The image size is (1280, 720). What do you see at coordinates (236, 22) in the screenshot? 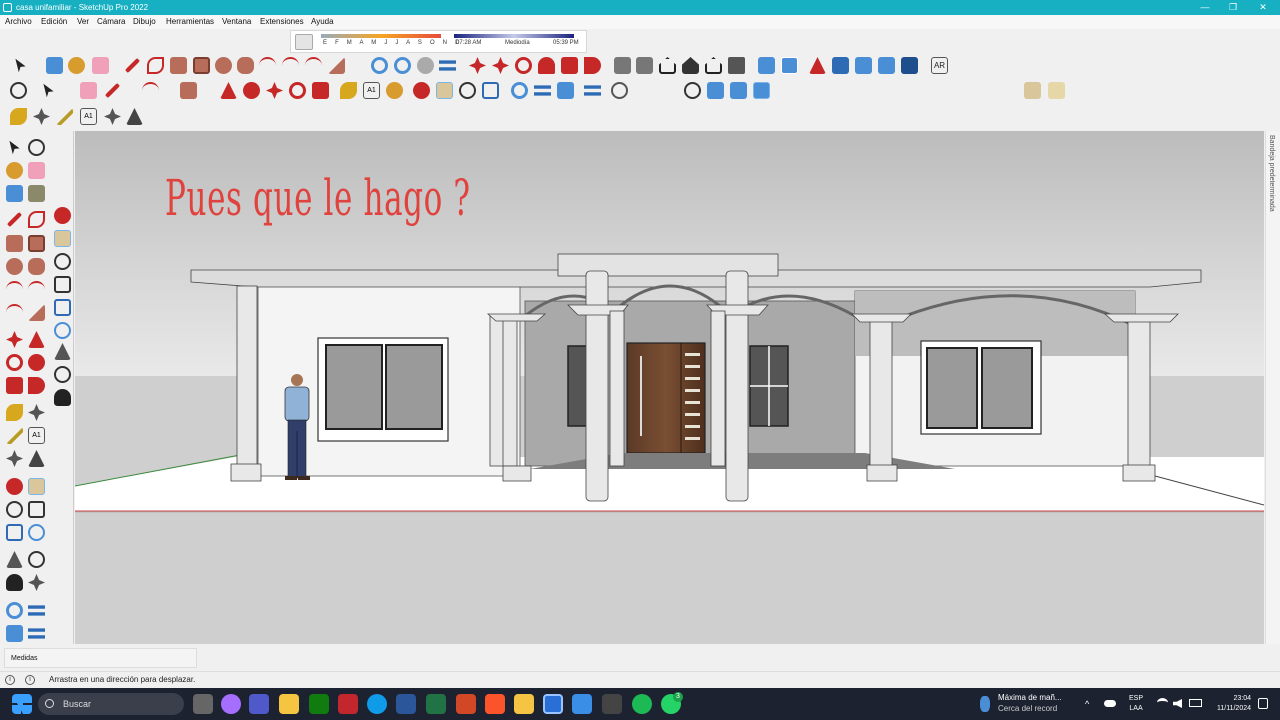
I see `menu-ventana: Ventana` at bounding box center [236, 22].